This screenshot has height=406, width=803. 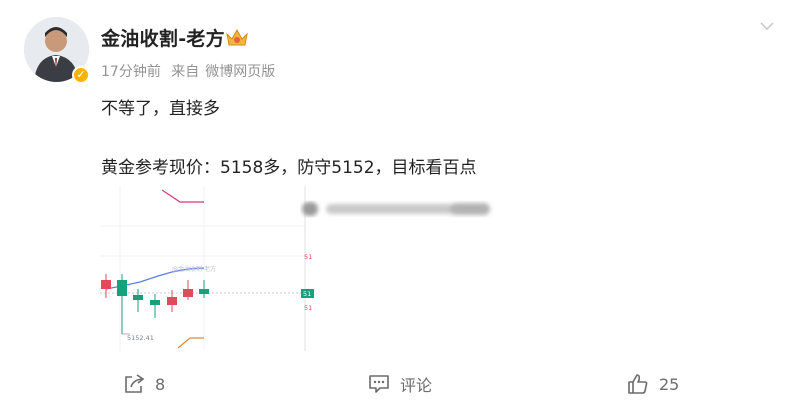 I want to click on axis-price-tag-label: 51, so click(x=307, y=294).